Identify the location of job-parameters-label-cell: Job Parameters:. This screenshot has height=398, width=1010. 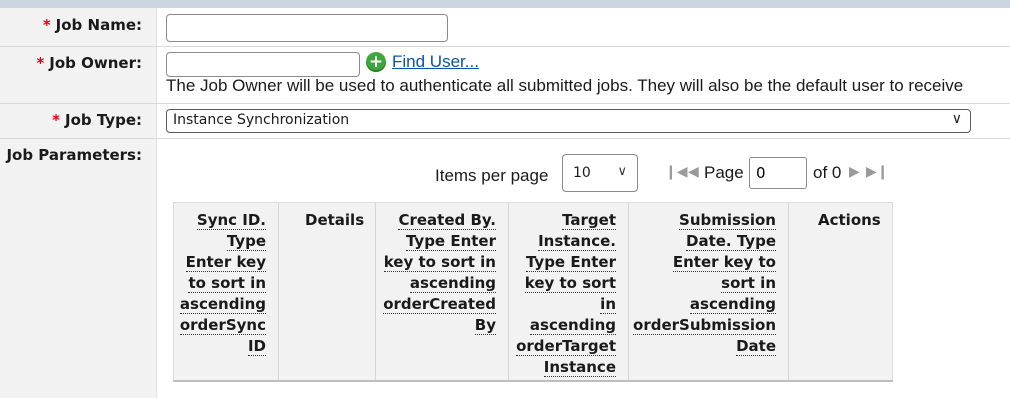
(78, 268).